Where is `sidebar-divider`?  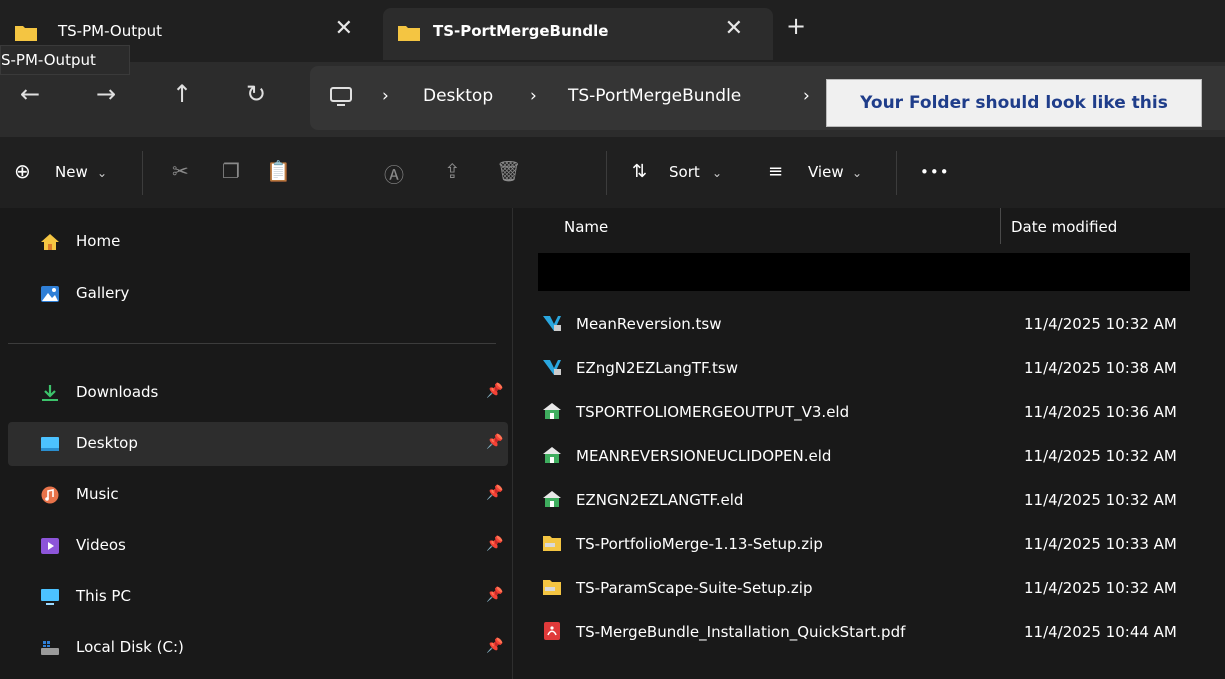 sidebar-divider is located at coordinates (252, 343).